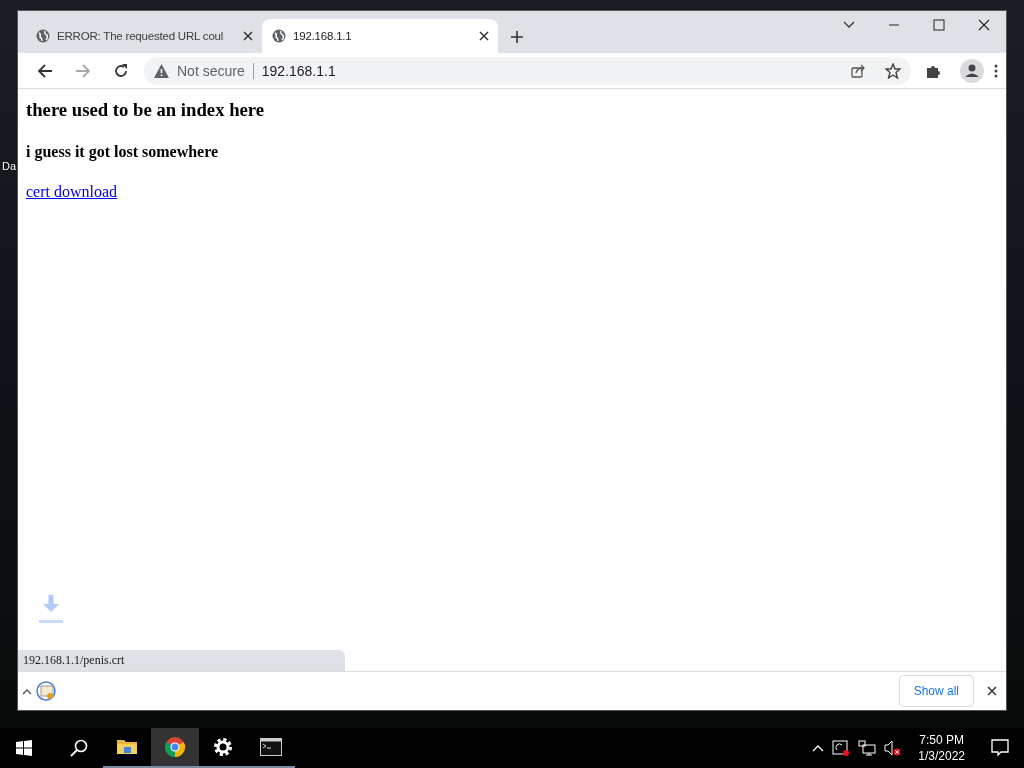 This screenshot has width=1024, height=768. I want to click on download-link: cert download, so click(72, 191).